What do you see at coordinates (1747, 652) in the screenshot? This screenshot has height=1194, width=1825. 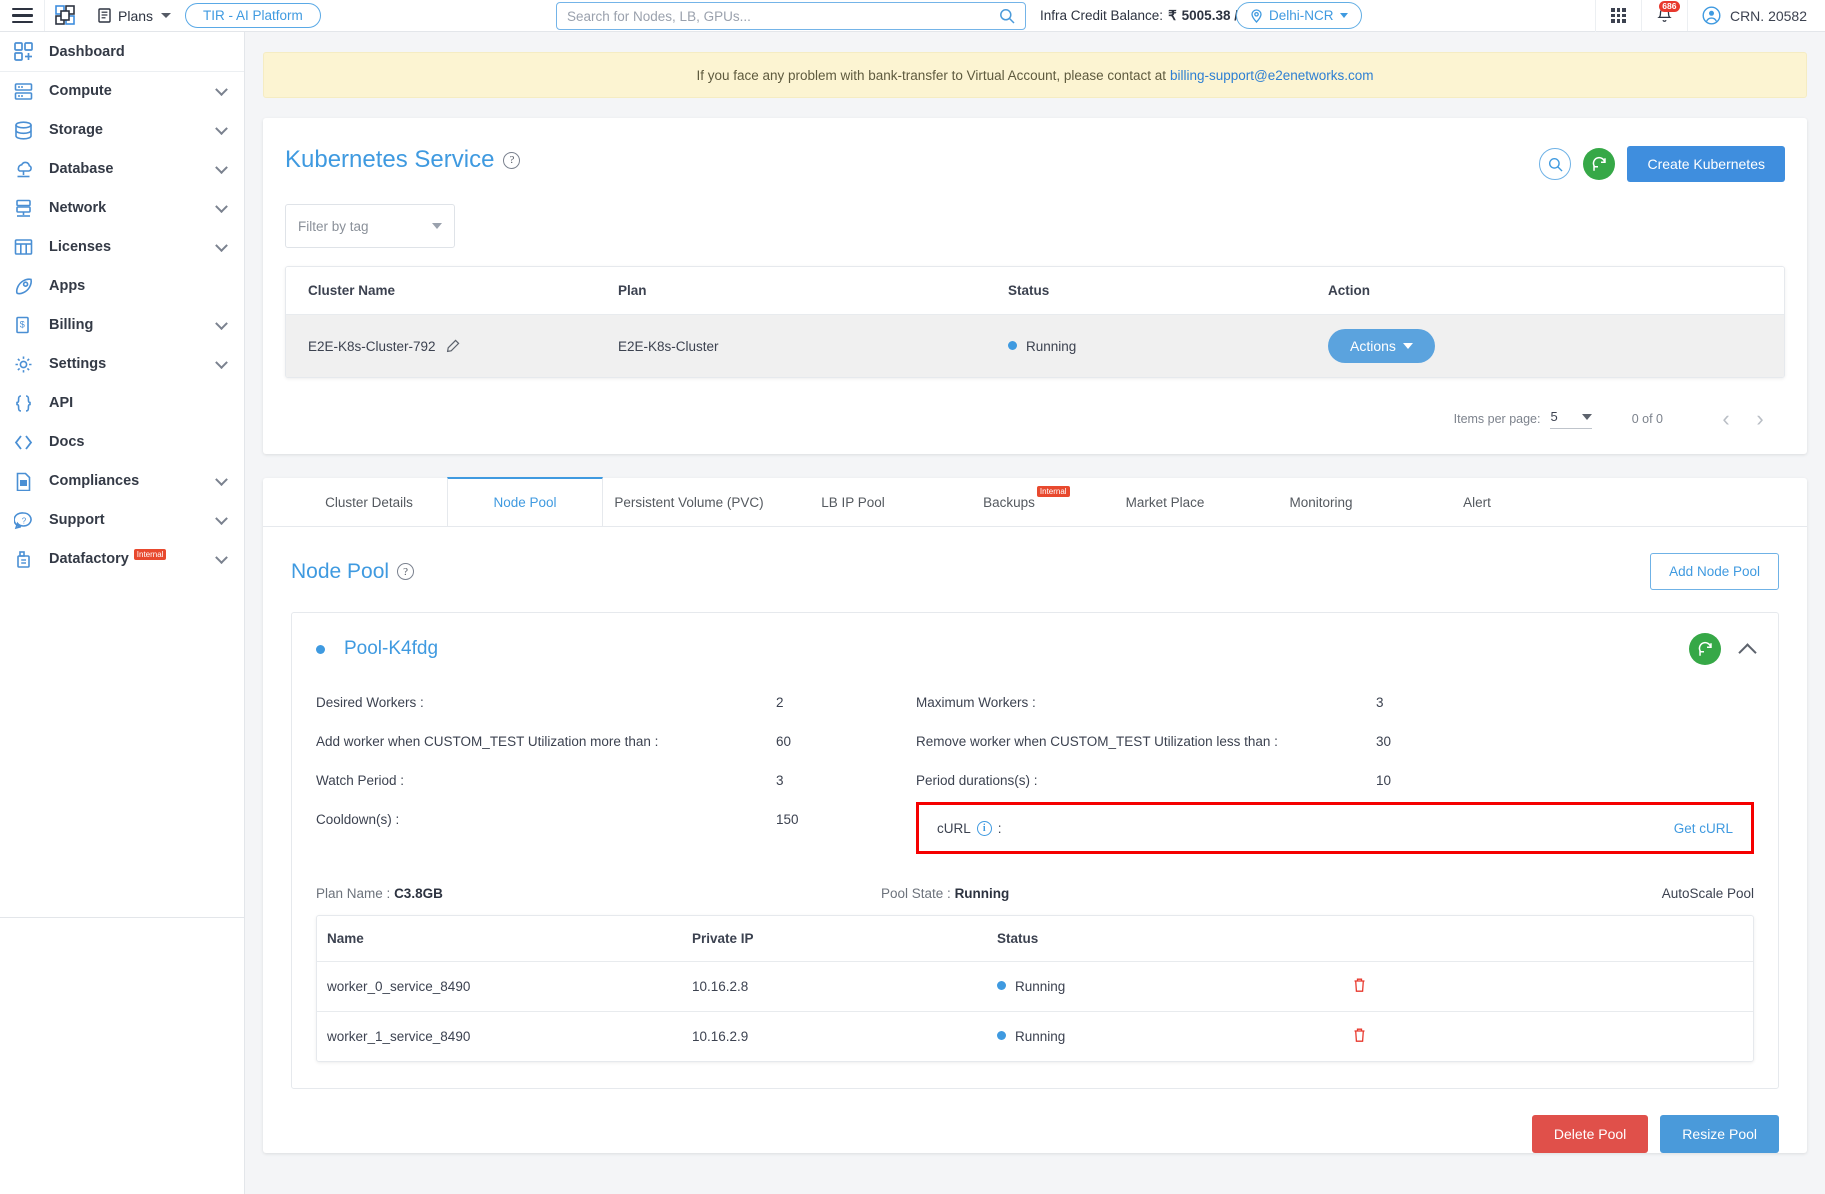 I see `chevron-up-icon` at bounding box center [1747, 652].